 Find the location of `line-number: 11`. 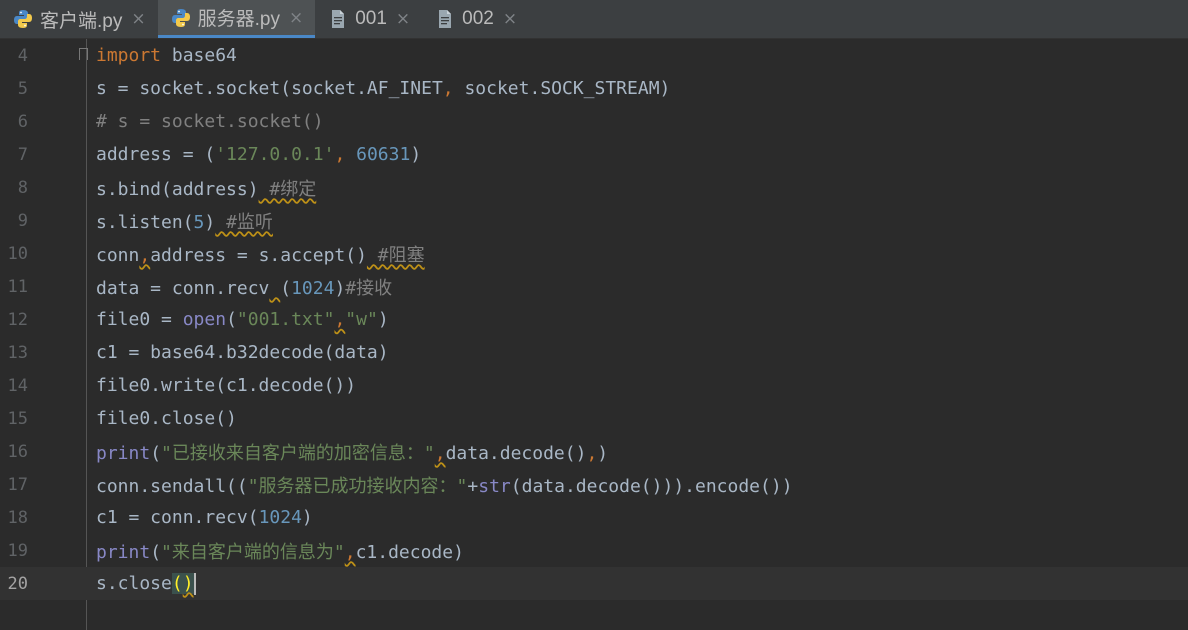

line-number: 11 is located at coordinates (17, 286).